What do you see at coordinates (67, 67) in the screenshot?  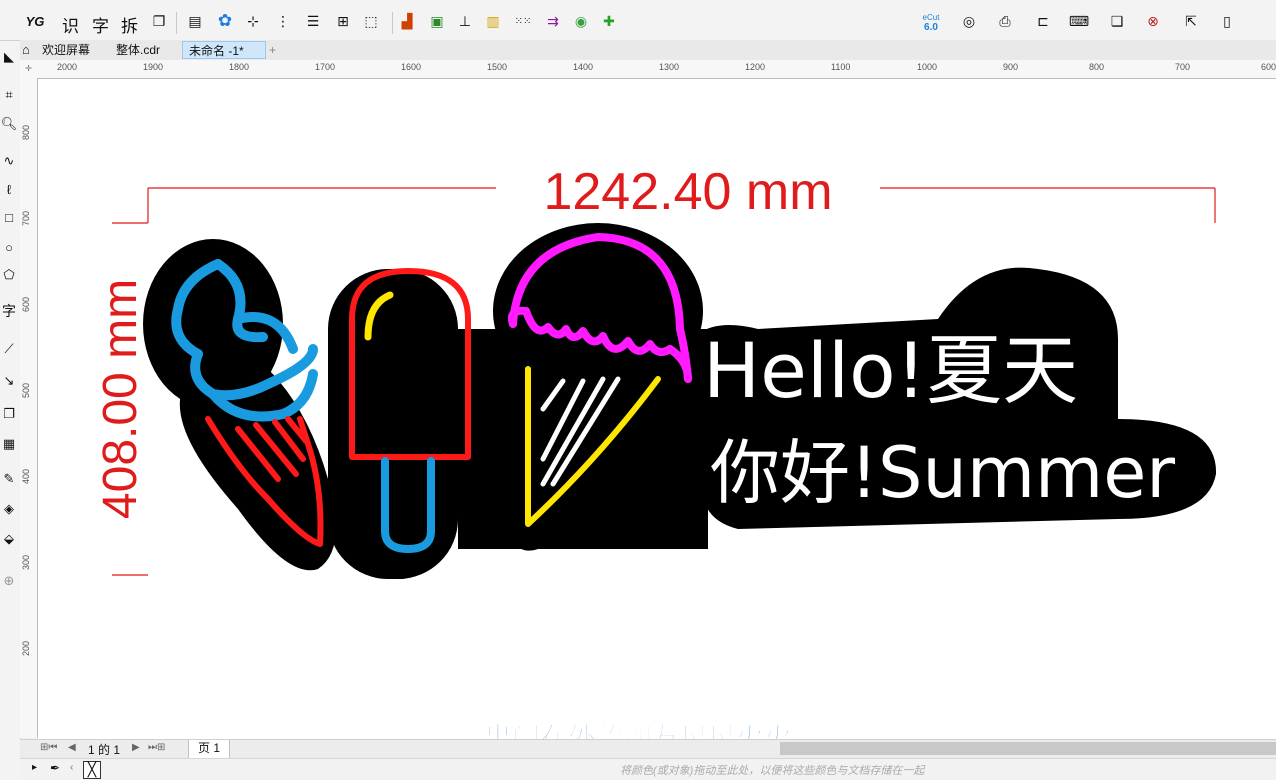 I see `ruler-label: 2000` at bounding box center [67, 67].